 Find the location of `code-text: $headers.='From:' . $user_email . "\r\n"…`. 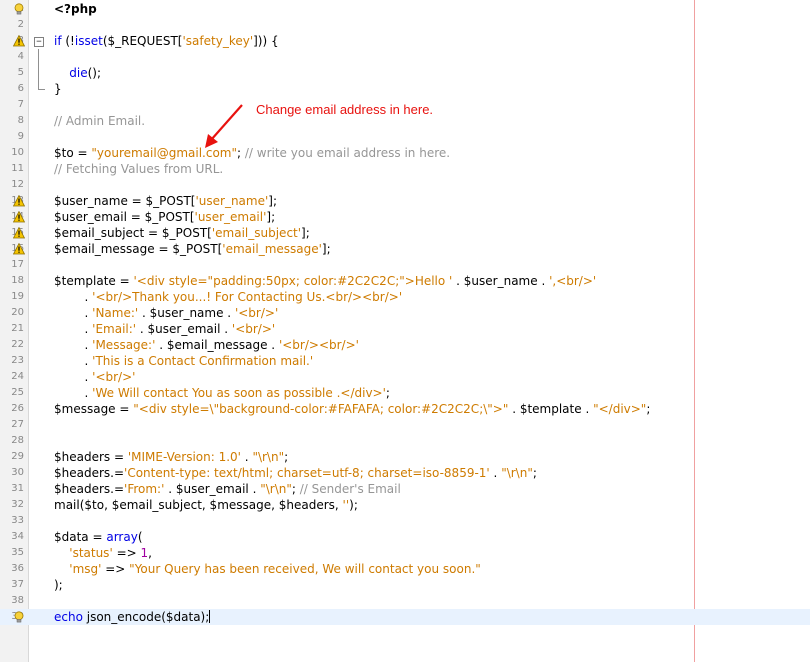

code-text: $headers.='From:' . $user_email . "\r\n"… is located at coordinates (227, 489).